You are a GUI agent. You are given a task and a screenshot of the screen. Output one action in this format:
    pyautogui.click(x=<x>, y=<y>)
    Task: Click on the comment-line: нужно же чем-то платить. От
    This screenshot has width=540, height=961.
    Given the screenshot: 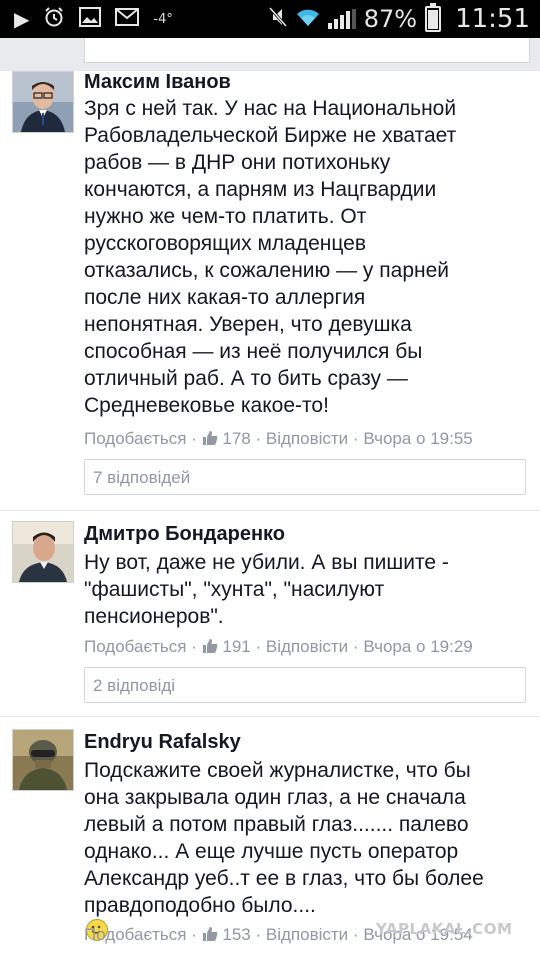 What is the action you would take?
    pyautogui.click(x=225, y=216)
    